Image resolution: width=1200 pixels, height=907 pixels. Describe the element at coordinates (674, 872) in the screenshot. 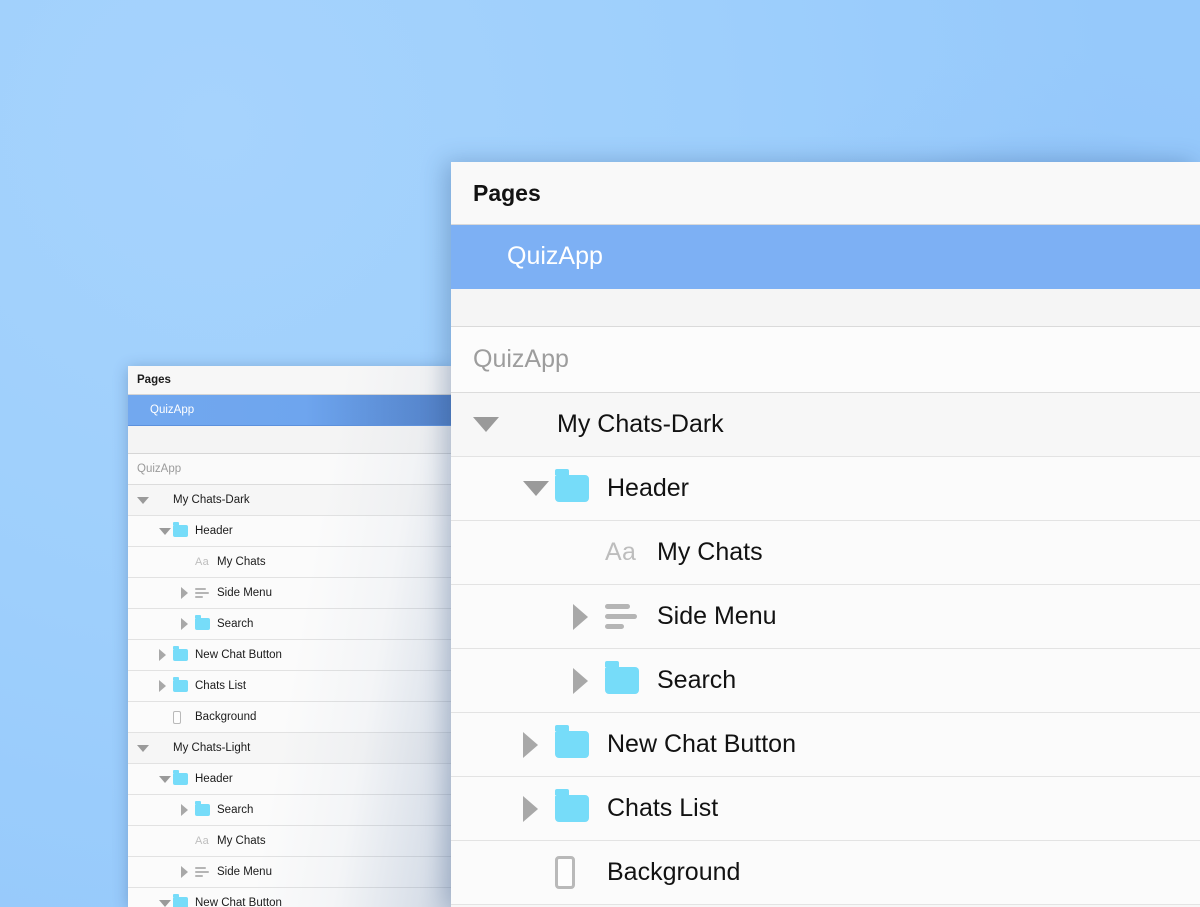

I see `layer-label: Background` at that location.